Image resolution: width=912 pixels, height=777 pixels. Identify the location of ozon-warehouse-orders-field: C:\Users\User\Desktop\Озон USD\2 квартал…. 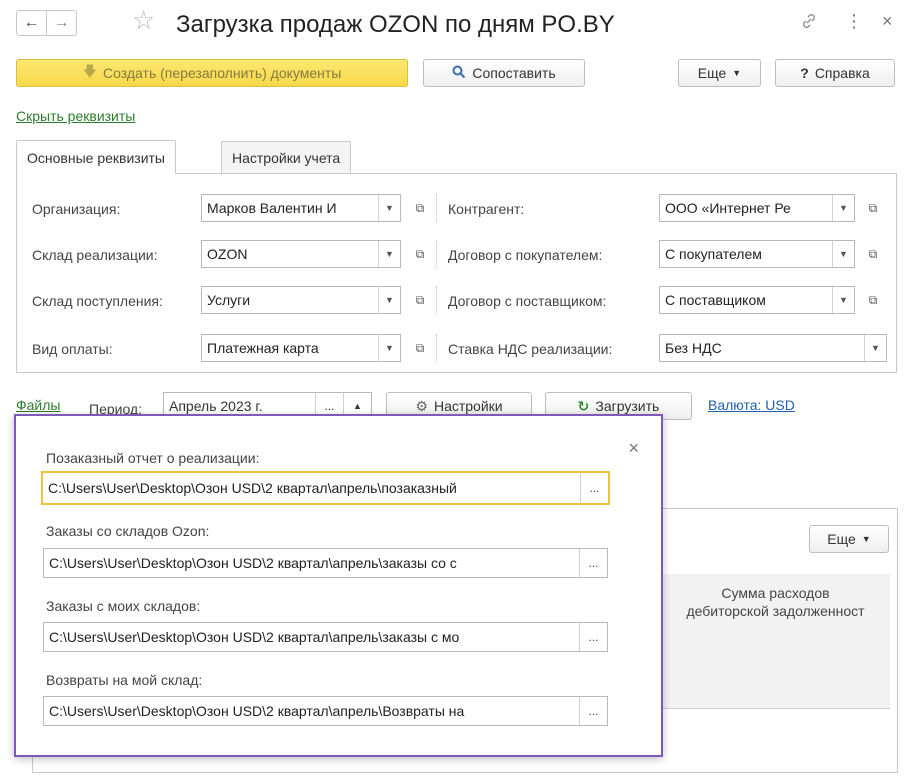
(325, 563).